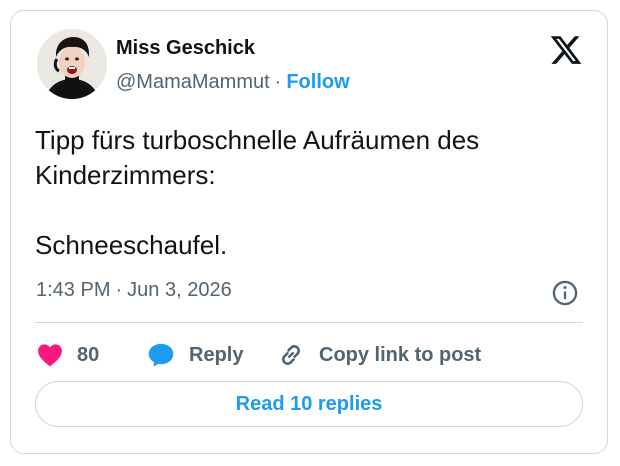  What do you see at coordinates (400, 354) in the screenshot?
I see `copy-link-label: Copy link to post` at bounding box center [400, 354].